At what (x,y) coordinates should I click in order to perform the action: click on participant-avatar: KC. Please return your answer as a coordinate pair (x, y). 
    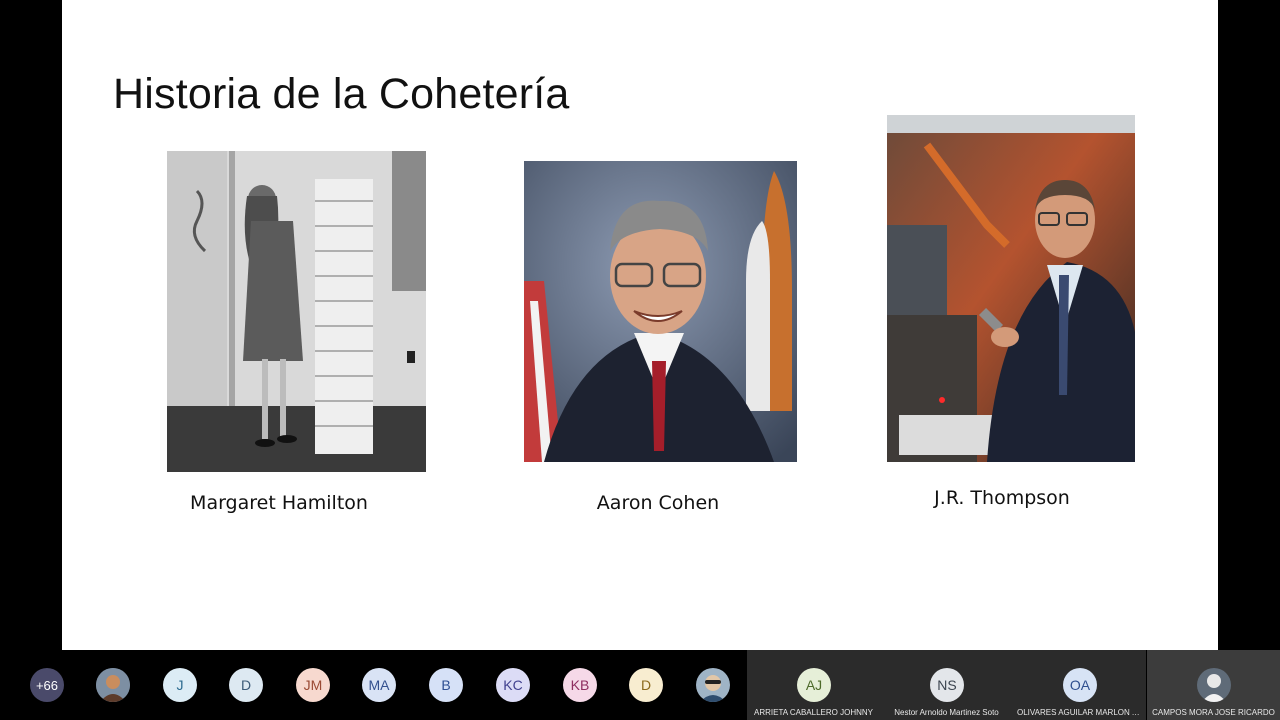
    Looking at the image, I should click on (513, 685).